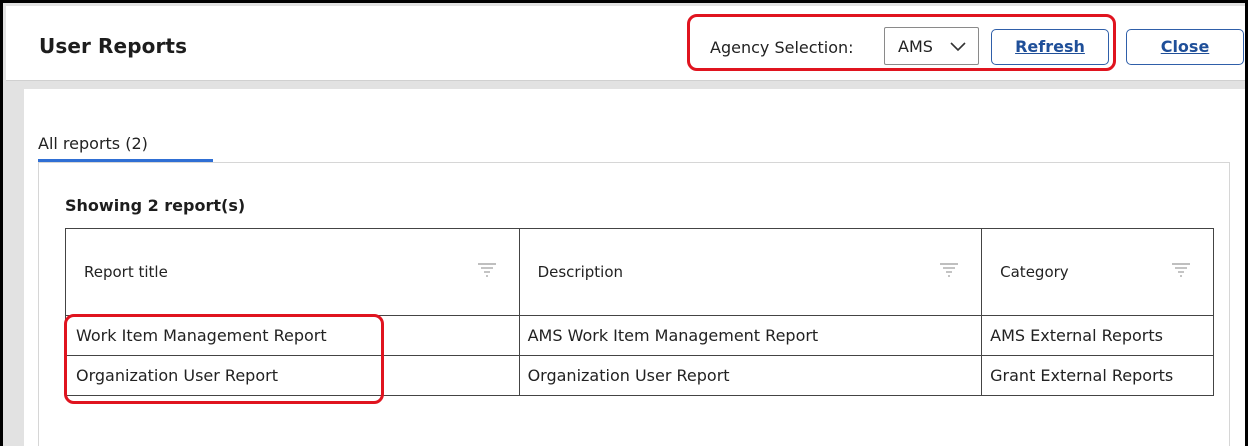 Image resolution: width=1248 pixels, height=446 pixels. Describe the element at coordinates (292, 335) in the screenshot. I see `report-title-cell: Work Item Management Report` at that location.